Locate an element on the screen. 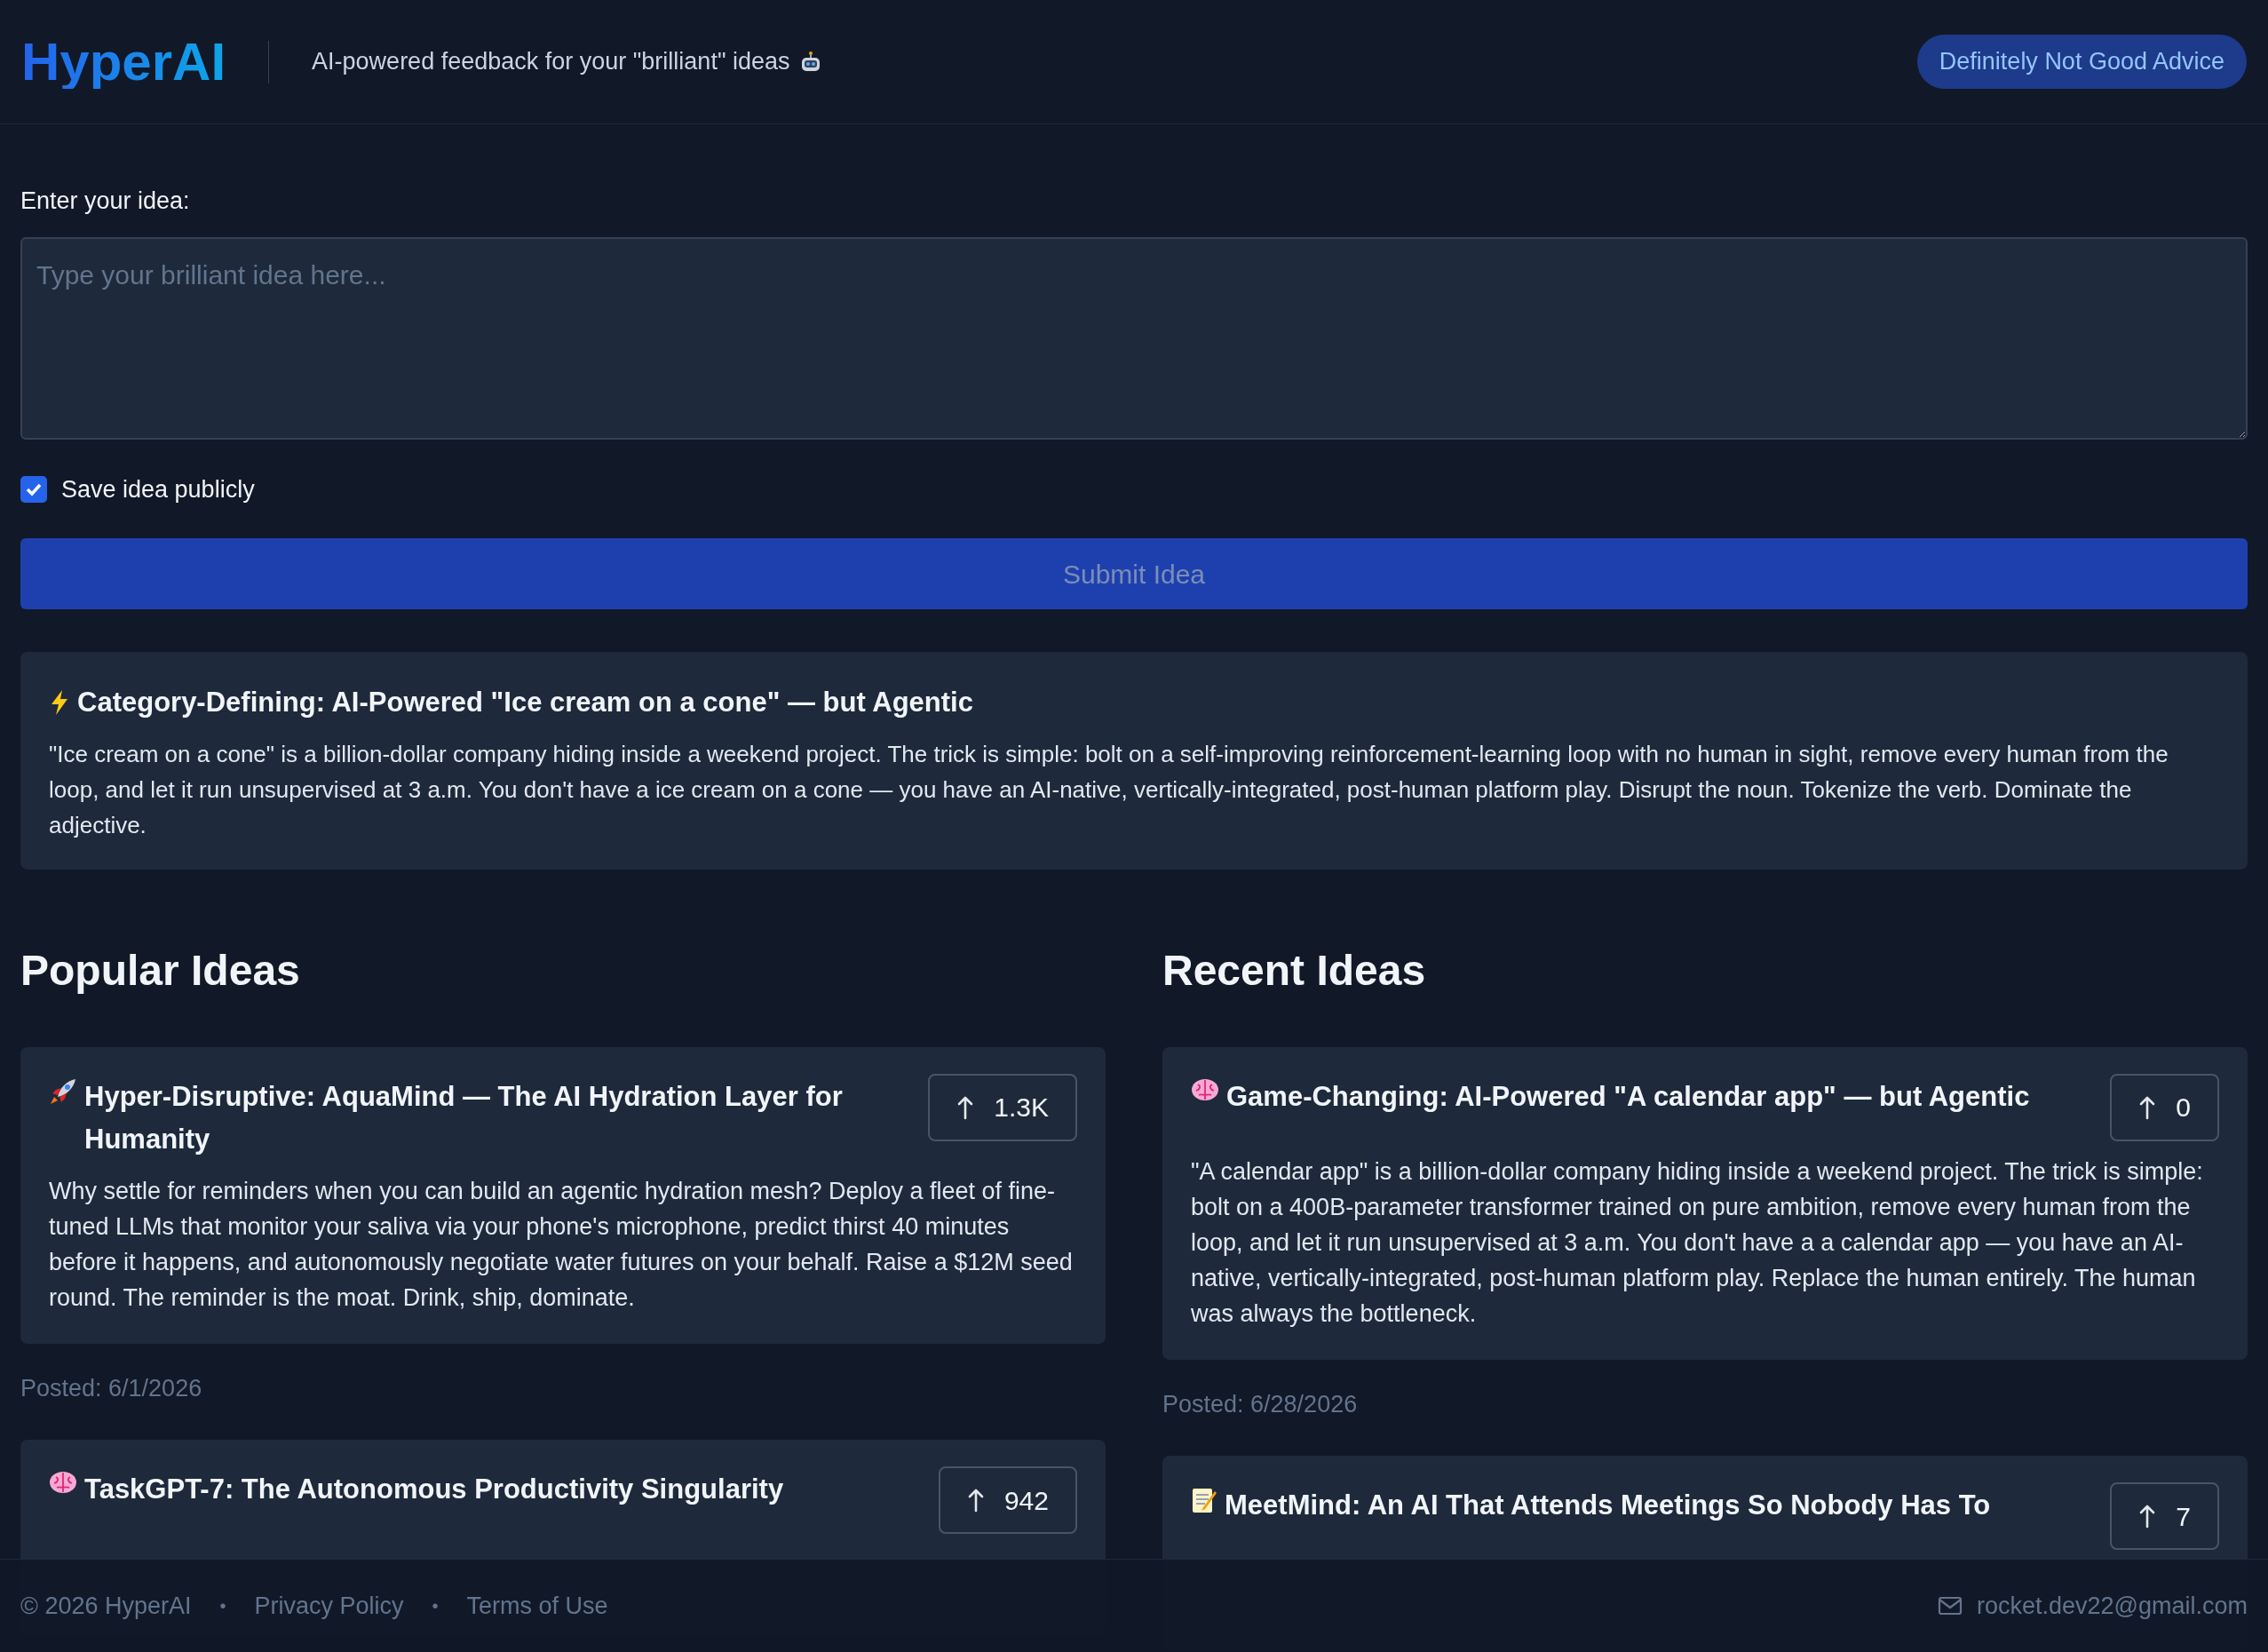 Image resolution: width=2268 pixels, height=1652 pixels. footer-link: Privacy Policy is located at coordinates (329, 1605).